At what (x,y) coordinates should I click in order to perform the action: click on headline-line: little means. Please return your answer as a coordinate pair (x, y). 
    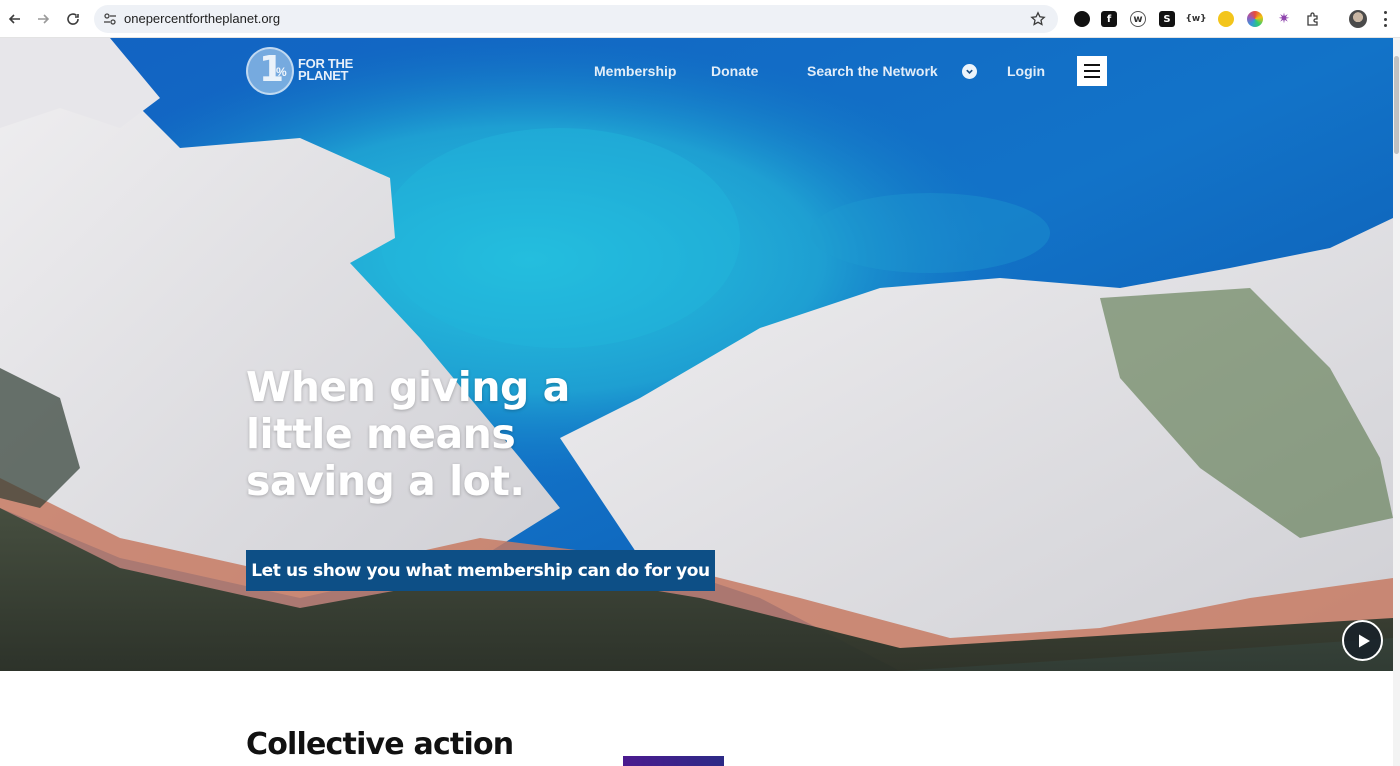
    Looking at the image, I should click on (381, 434).